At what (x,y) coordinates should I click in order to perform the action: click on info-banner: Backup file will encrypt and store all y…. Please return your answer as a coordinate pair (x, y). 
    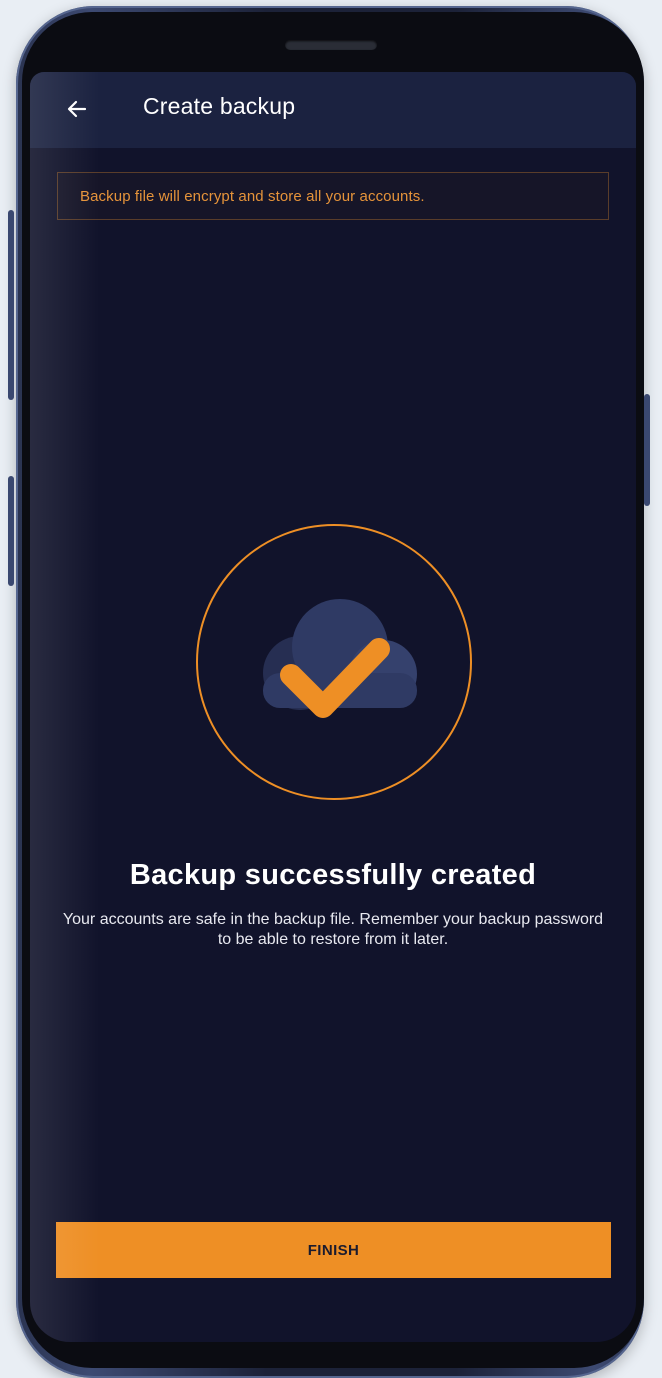
    Looking at the image, I should click on (333, 196).